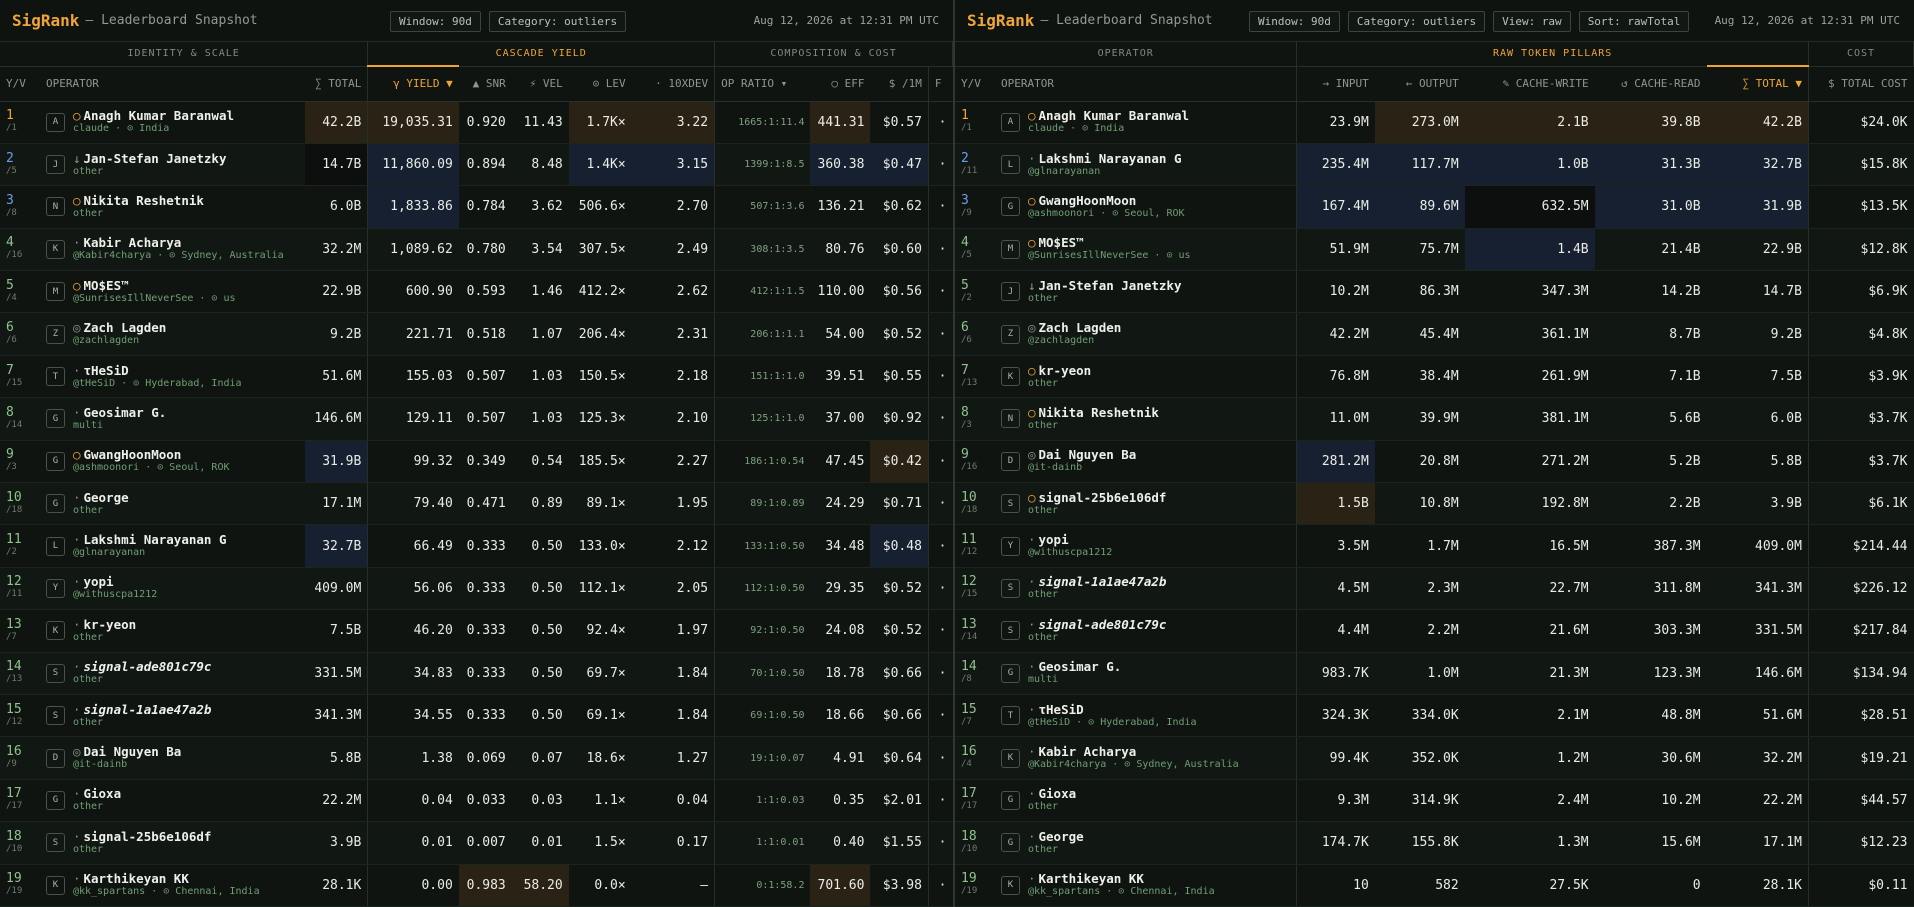 Image resolution: width=1914 pixels, height=907 pixels. What do you see at coordinates (840, 84) in the screenshot?
I see `col-eff: ○ EFF` at bounding box center [840, 84].